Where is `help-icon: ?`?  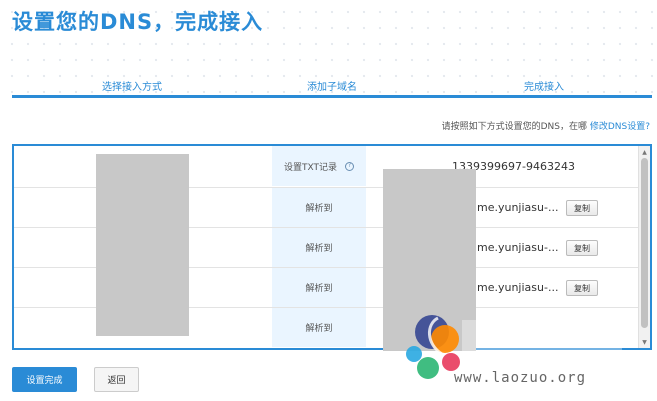
help-icon: ? is located at coordinates (349, 166).